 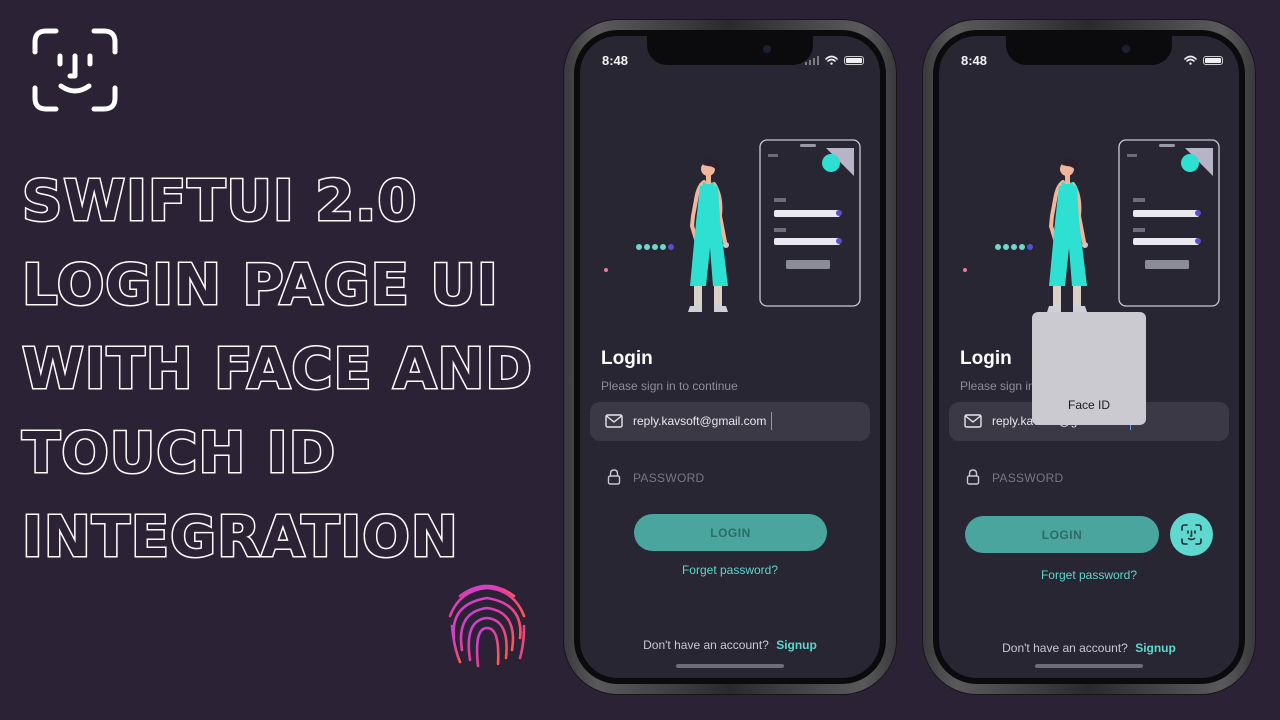 I want to click on signal-icon, so click(x=812, y=60).